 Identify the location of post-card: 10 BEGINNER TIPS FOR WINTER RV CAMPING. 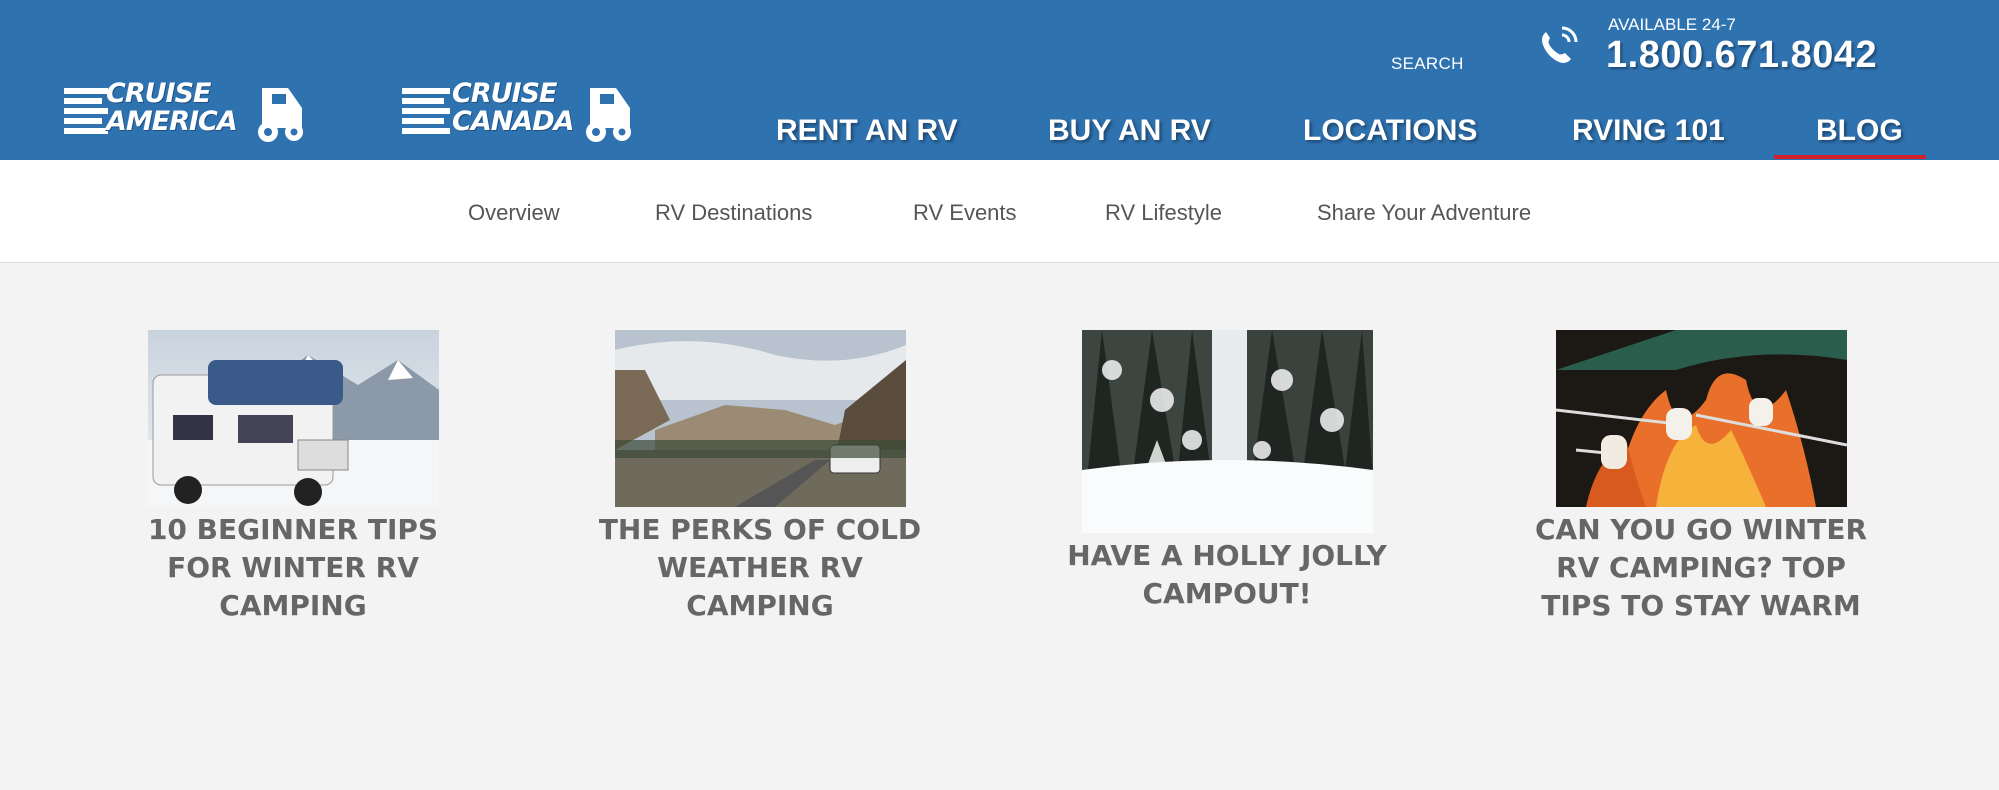
(293, 477).